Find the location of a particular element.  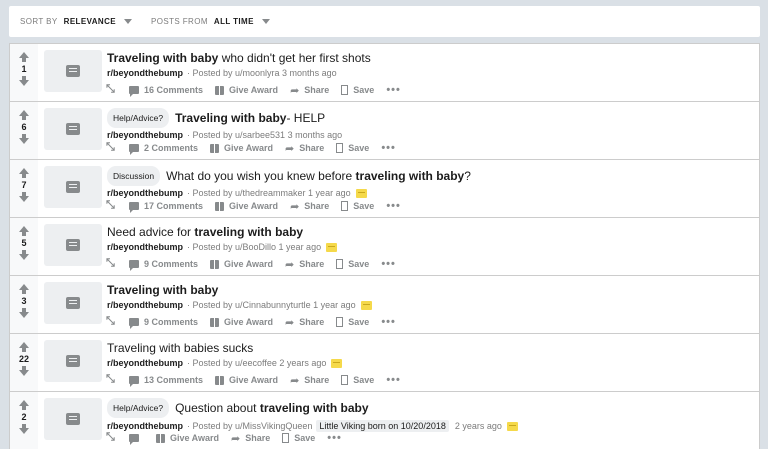

post-title-part: Need advice for is located at coordinates (150, 232).